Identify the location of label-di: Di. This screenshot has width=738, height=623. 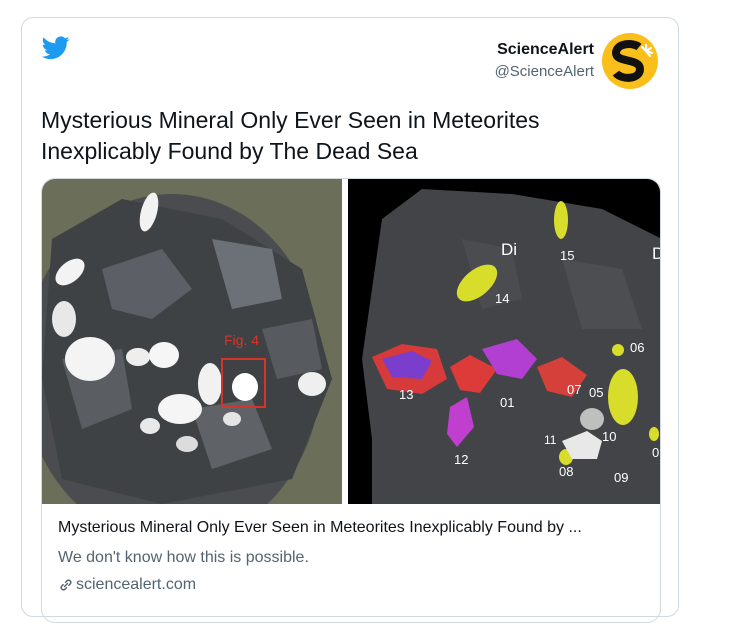
(509, 249).